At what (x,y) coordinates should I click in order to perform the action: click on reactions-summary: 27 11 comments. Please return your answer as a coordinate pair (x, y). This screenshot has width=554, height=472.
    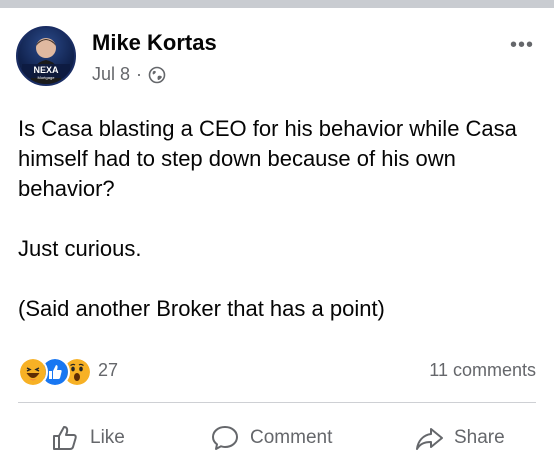
    Looking at the image, I should click on (277, 371).